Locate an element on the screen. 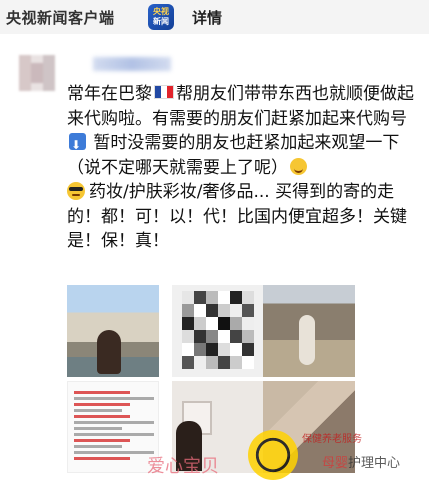  username-blurred is located at coordinates (132, 64).